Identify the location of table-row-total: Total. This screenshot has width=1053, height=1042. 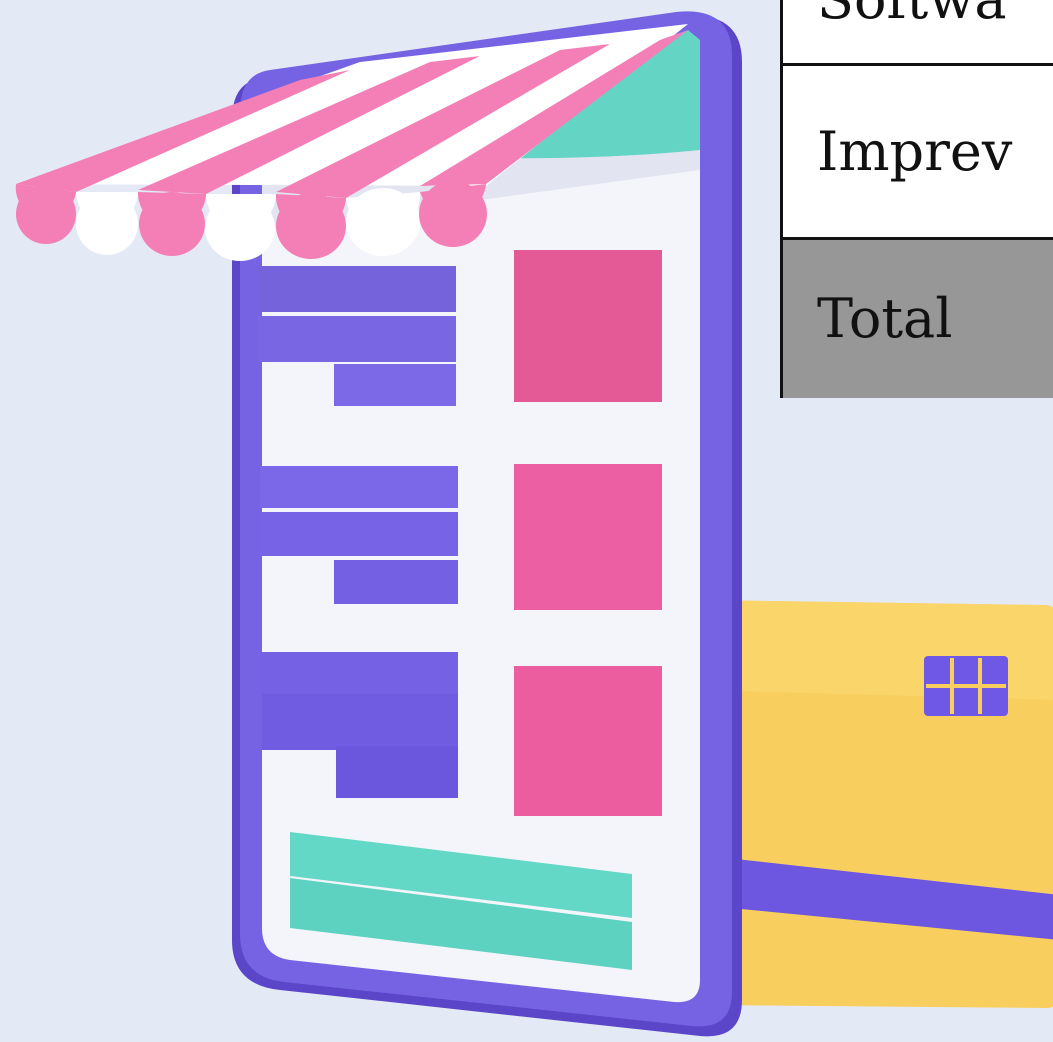
(918, 319).